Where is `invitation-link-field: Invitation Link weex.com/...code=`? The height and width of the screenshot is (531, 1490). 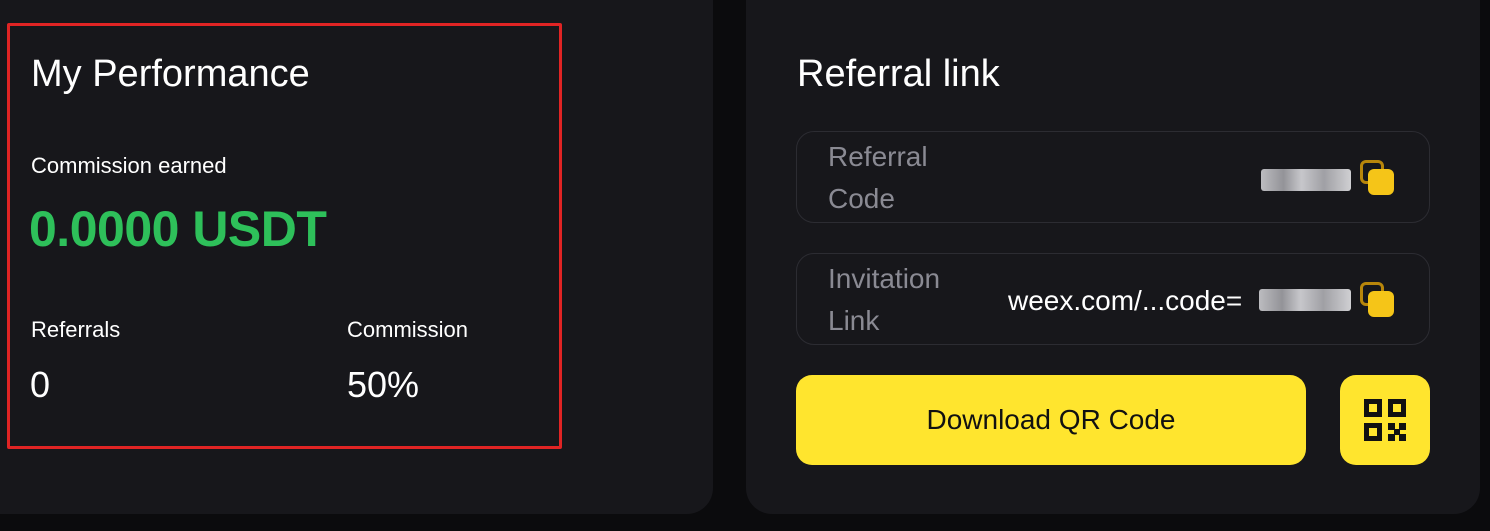 invitation-link-field: Invitation Link weex.com/...code= is located at coordinates (1113, 299).